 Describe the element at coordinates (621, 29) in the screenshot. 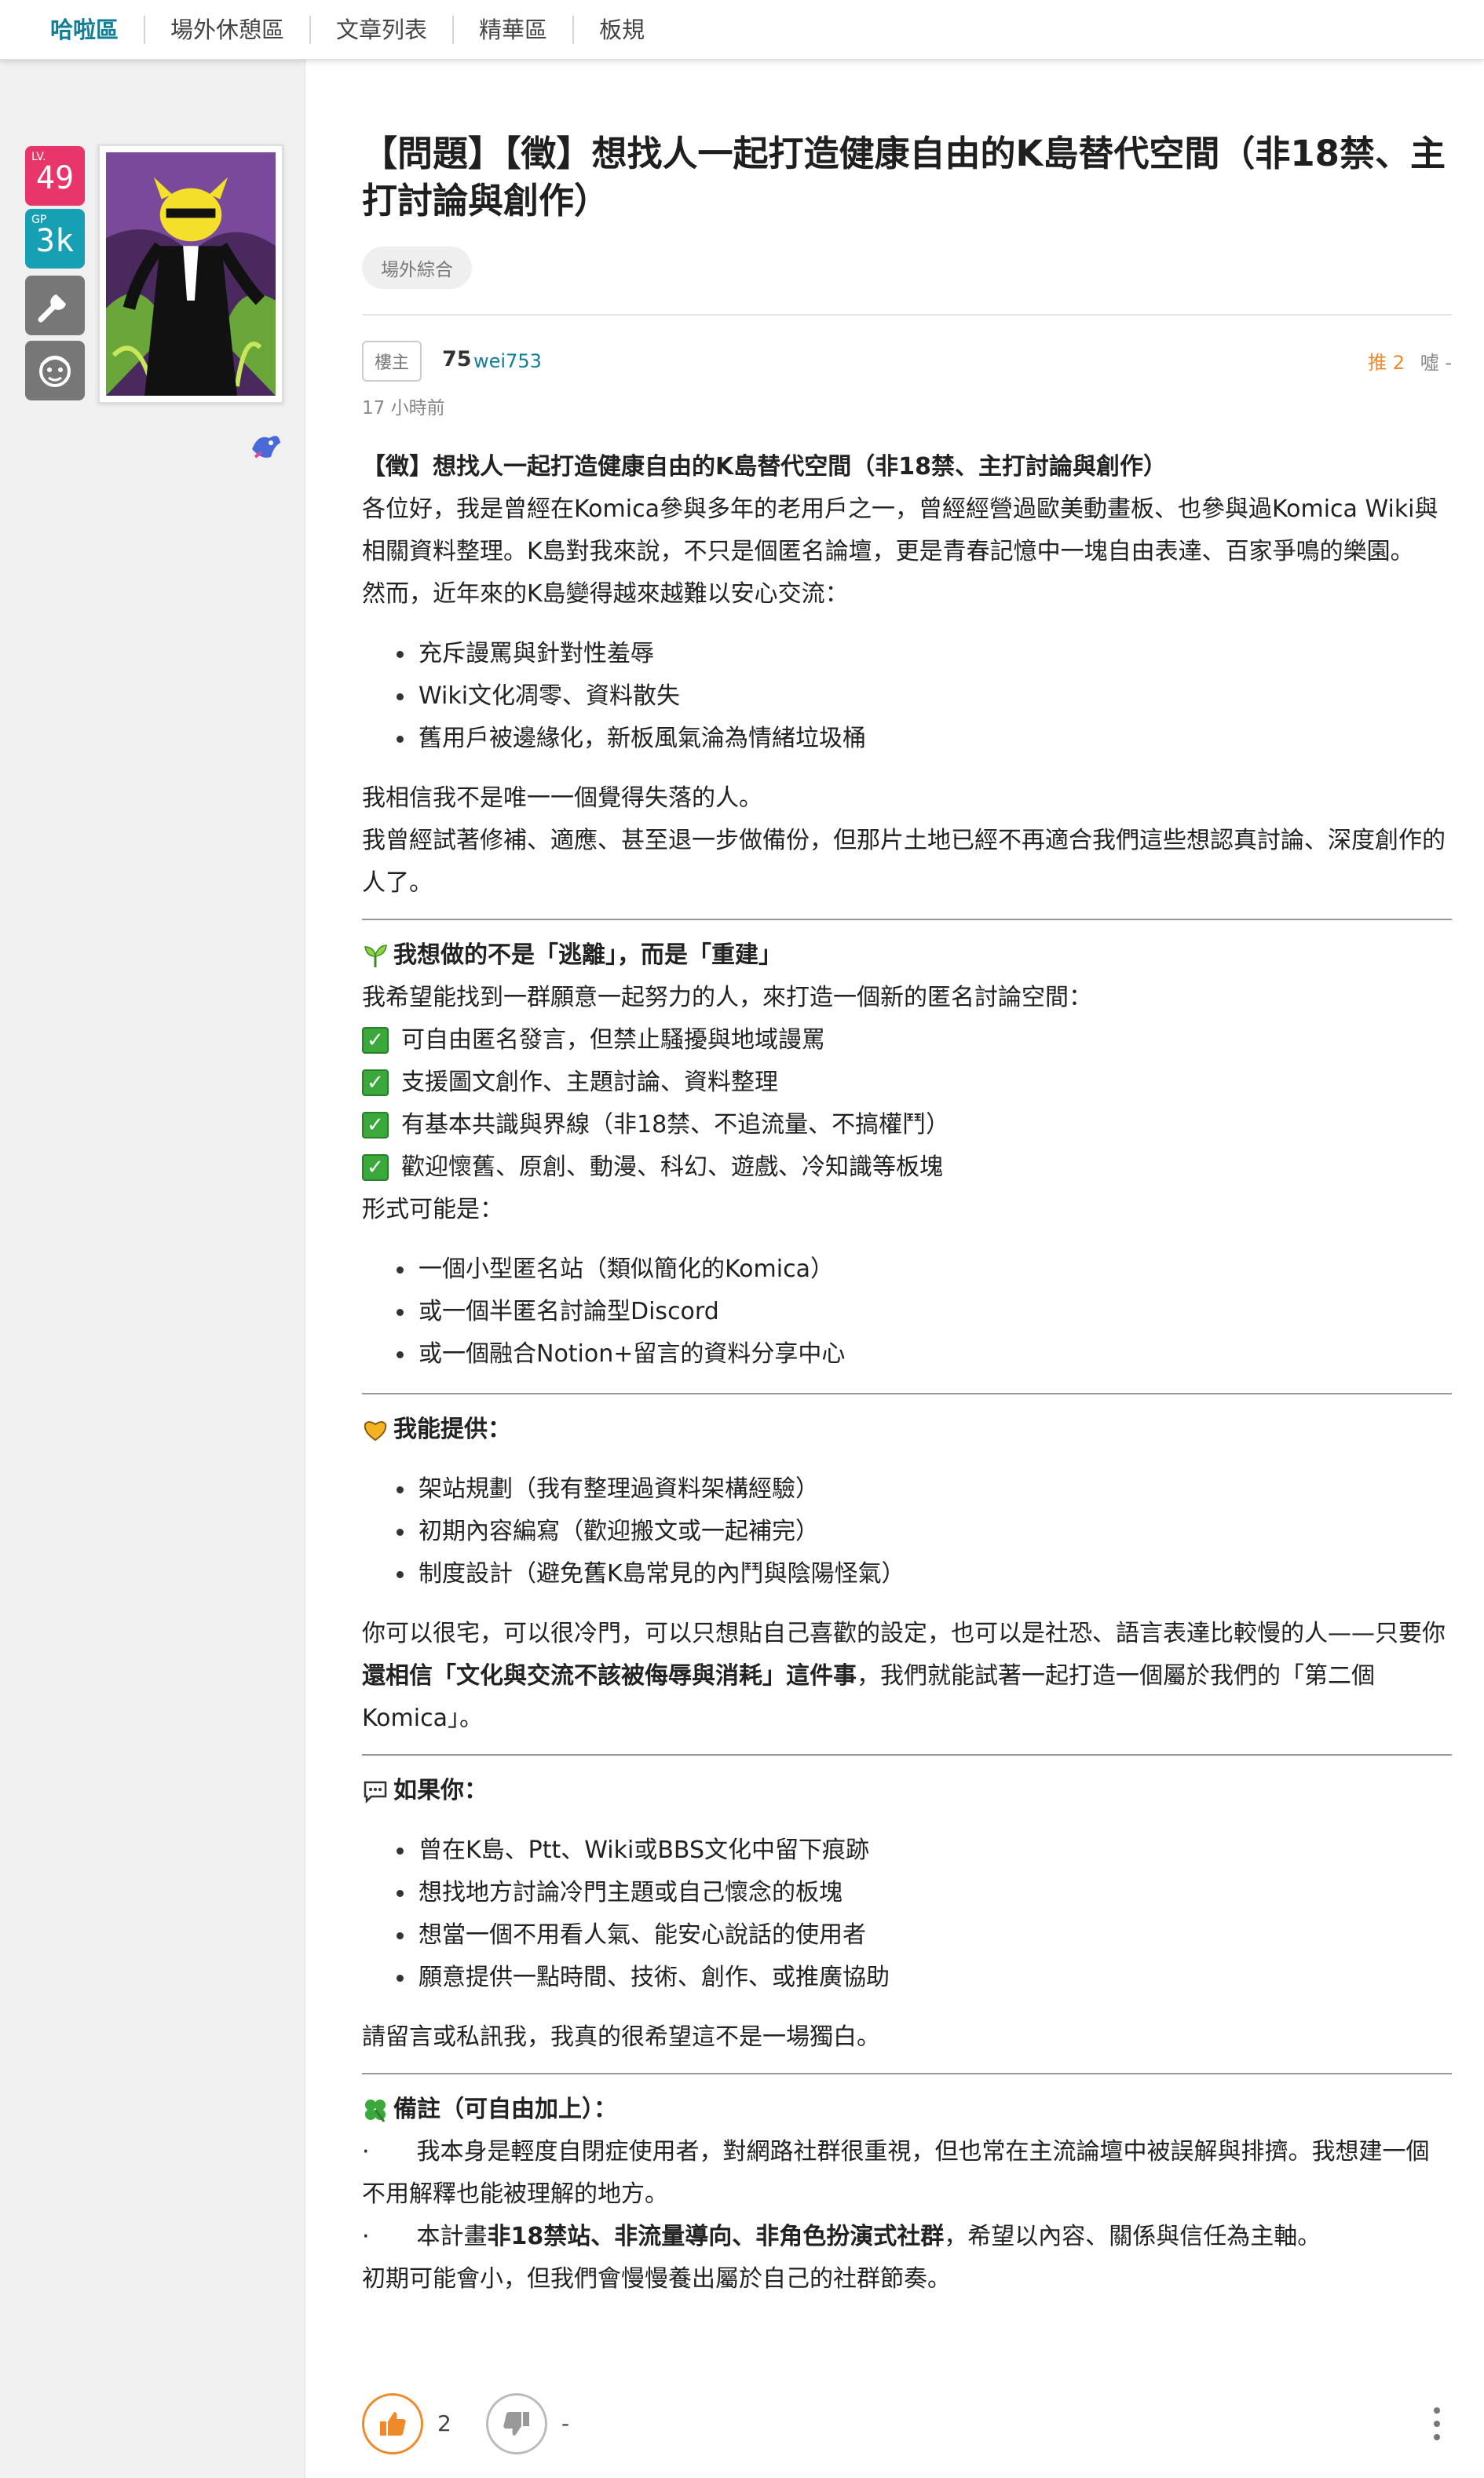

I see `nav-item-rules: 板規` at that location.